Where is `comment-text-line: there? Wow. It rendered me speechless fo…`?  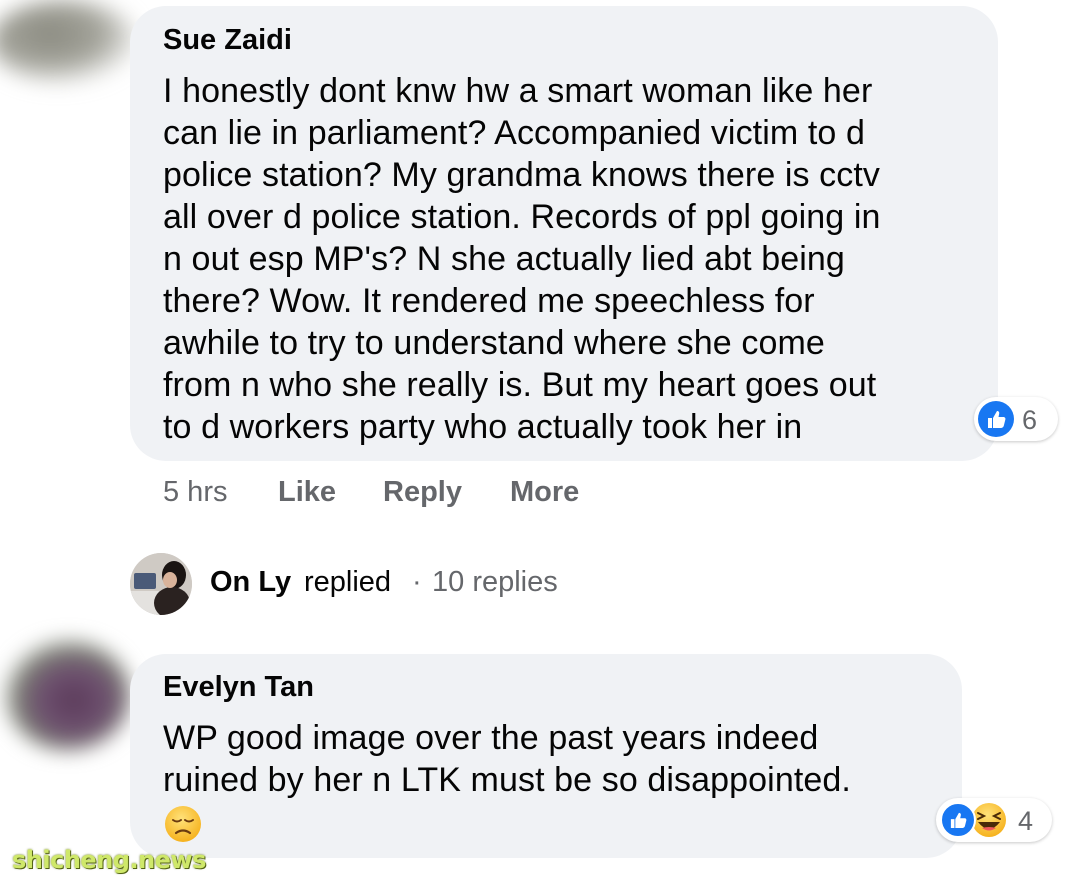
comment-text-line: there? Wow. It rendered me speechless fo… is located at coordinates (489, 301).